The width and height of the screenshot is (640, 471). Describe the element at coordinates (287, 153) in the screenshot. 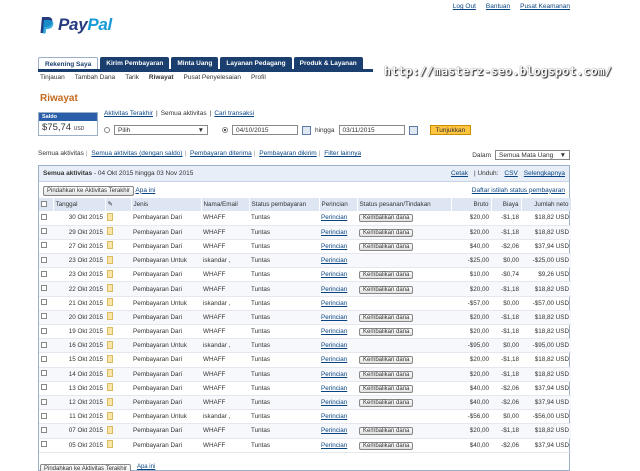

I see `section-sent: Pembayaran dikirim` at that location.